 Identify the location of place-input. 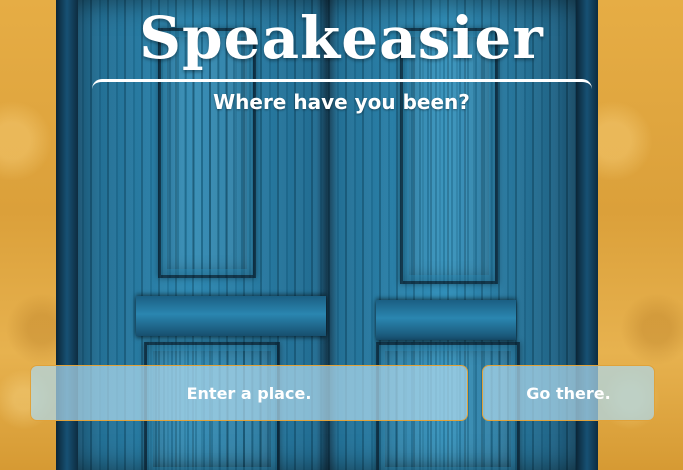
(249, 393).